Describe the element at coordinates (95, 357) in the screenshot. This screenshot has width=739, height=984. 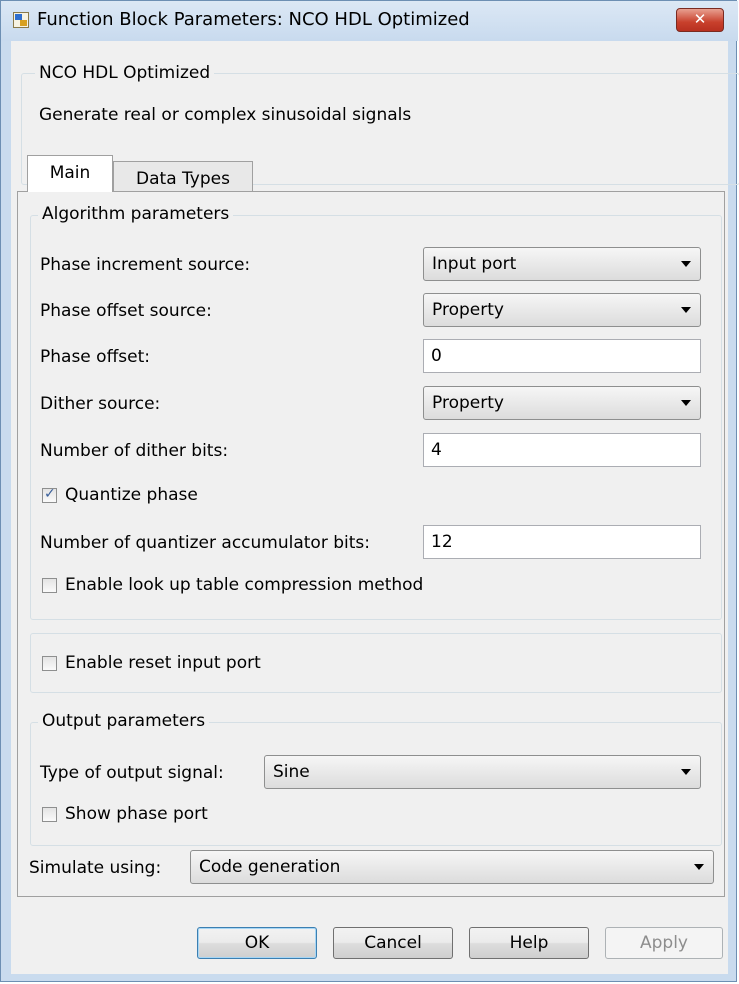
I see `phase-offset-label: Phase offset:` at that location.